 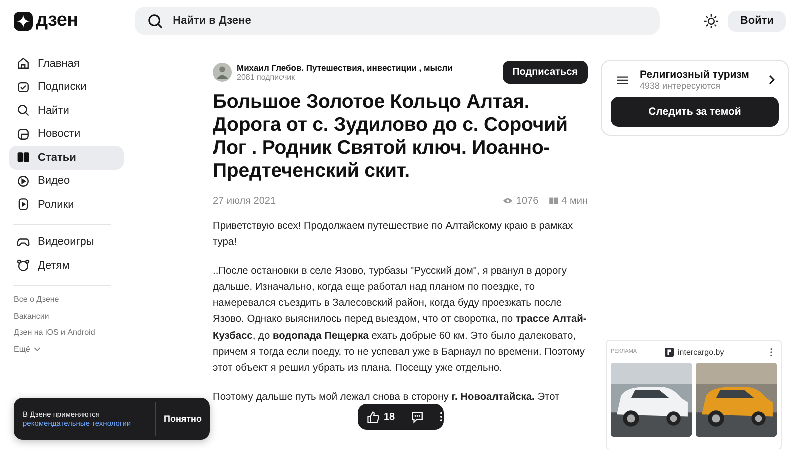 I want to click on read-time: 4 мин, so click(x=575, y=201).